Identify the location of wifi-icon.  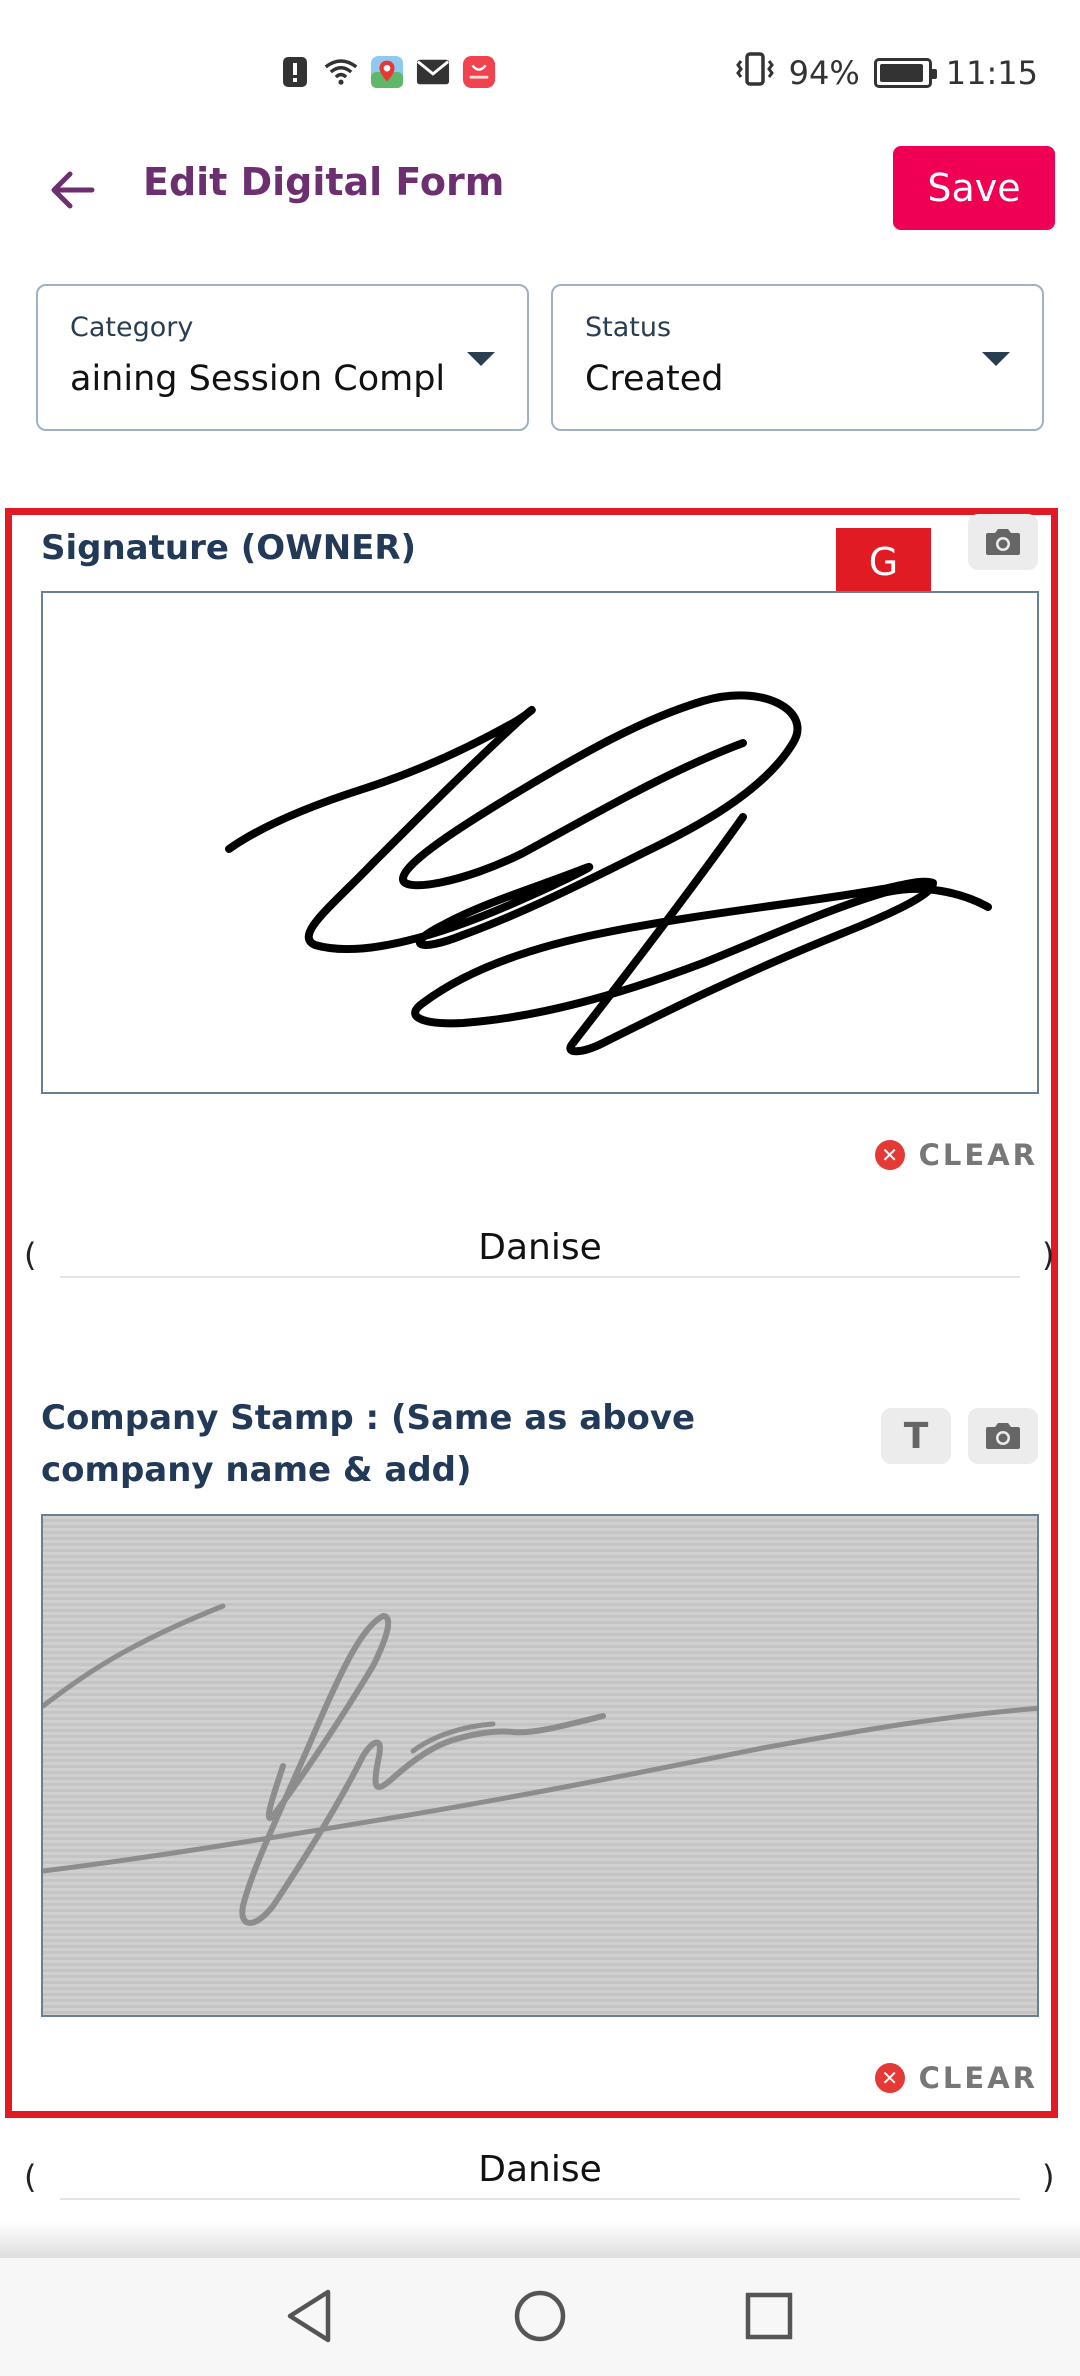
(341, 72).